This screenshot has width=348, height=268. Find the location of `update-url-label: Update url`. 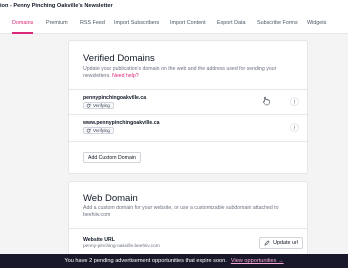

update-url-label: Update url is located at coordinates (285, 243).